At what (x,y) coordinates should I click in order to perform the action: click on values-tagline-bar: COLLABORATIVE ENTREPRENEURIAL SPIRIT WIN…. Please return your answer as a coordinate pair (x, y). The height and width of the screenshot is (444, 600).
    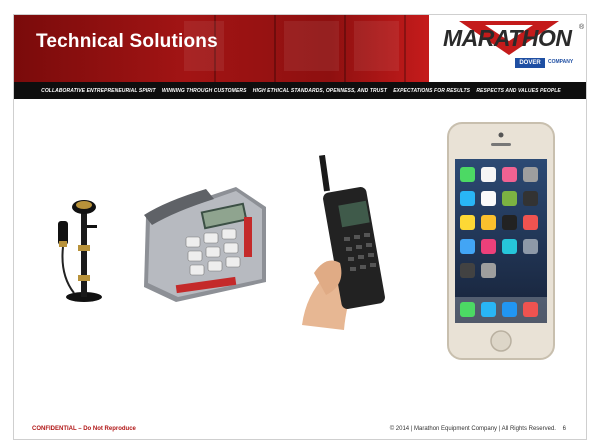
    Looking at the image, I should click on (300, 90).